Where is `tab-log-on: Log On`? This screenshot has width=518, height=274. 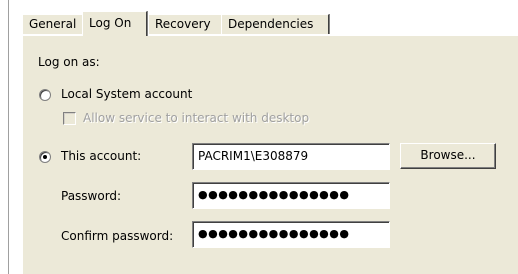 tab-log-on: Log On is located at coordinates (114, 23).